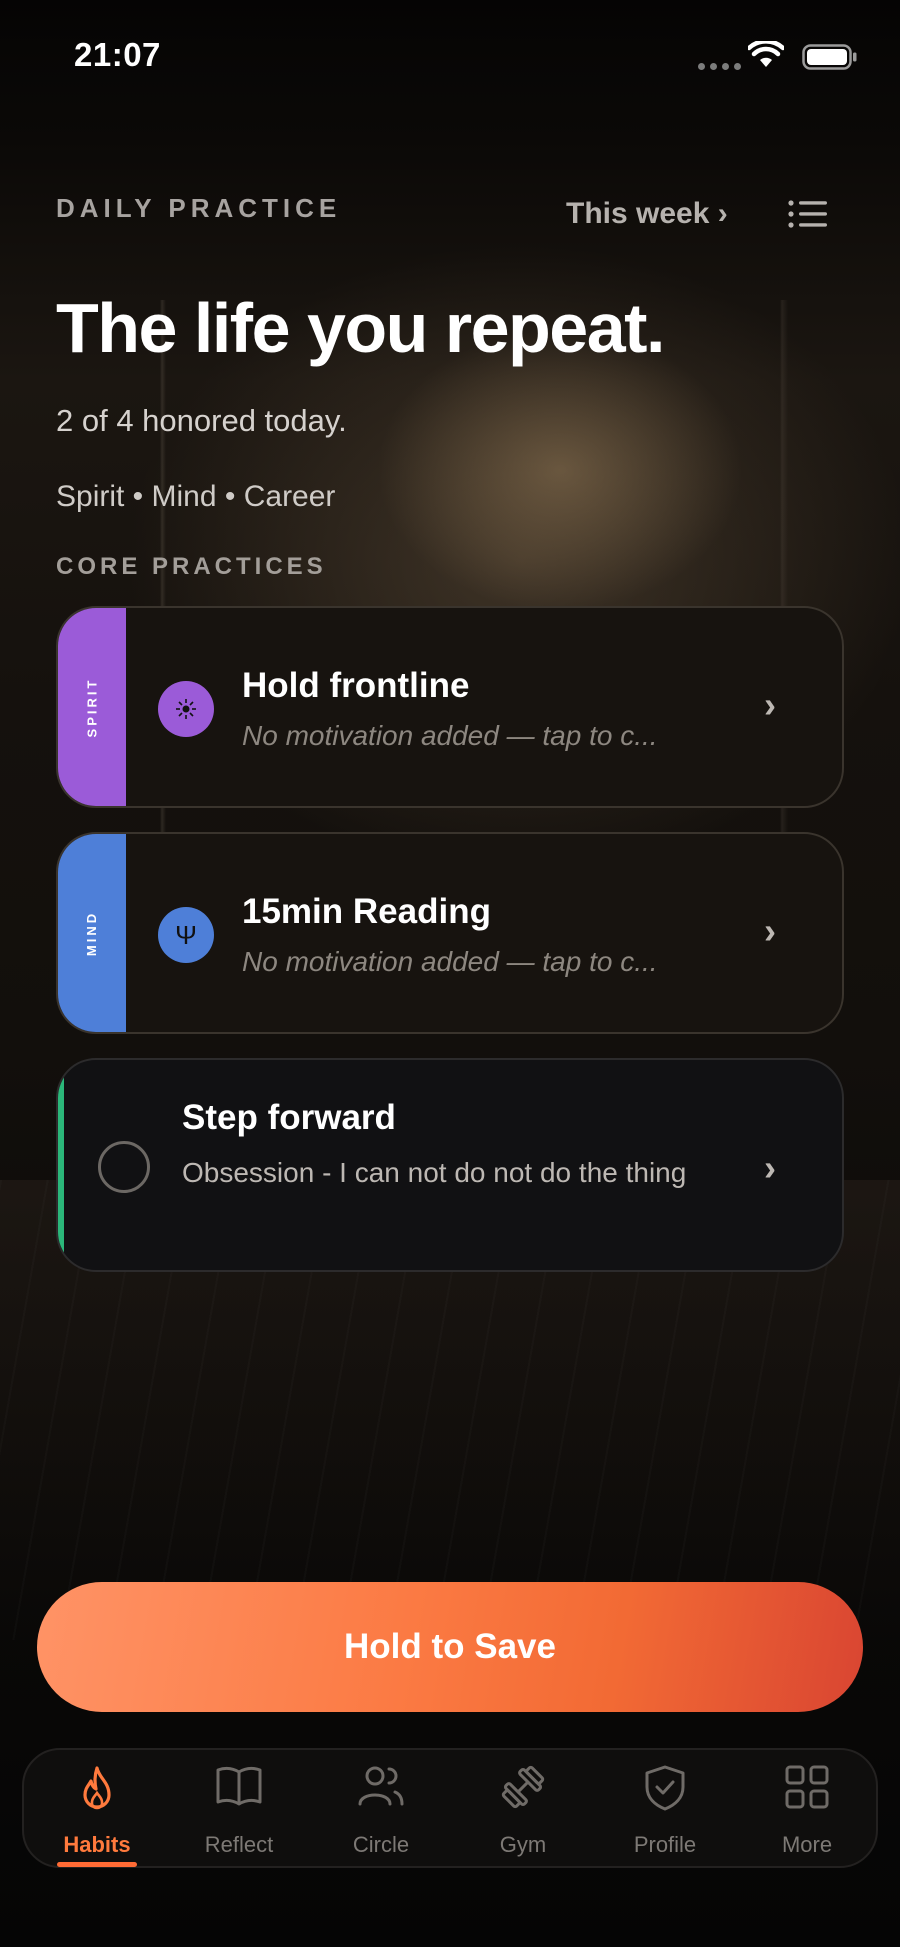 This screenshot has width=900, height=1947. I want to click on tab-profile: Profile, so click(665, 1808).